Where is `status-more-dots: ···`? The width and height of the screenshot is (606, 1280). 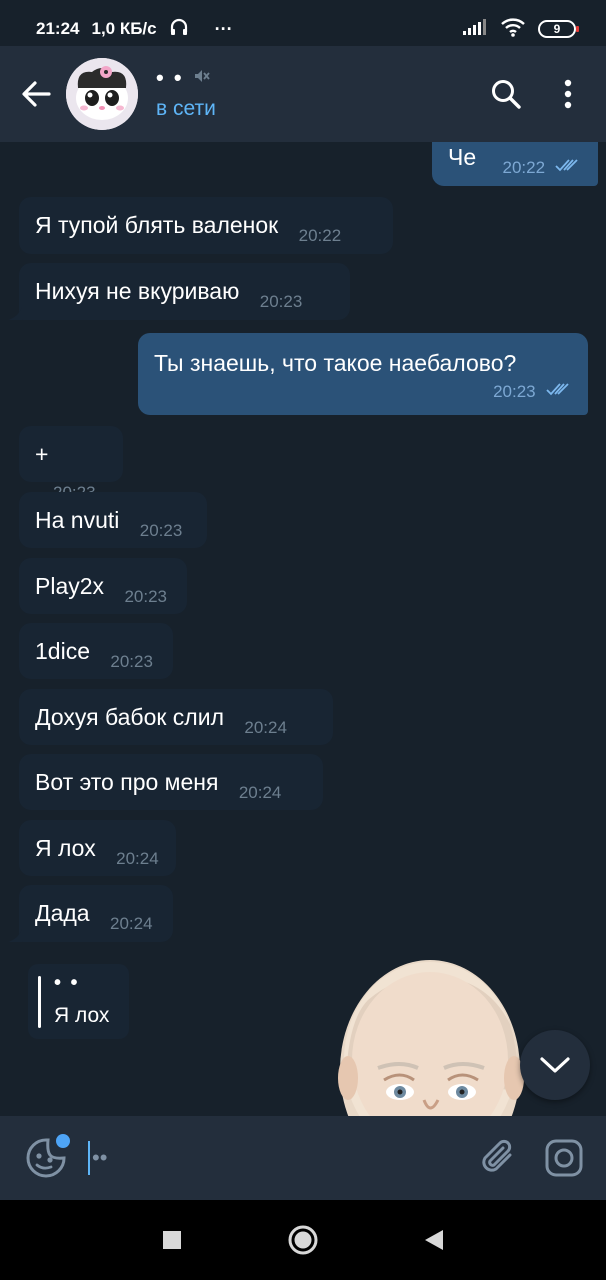 status-more-dots: ··· is located at coordinates (223, 28).